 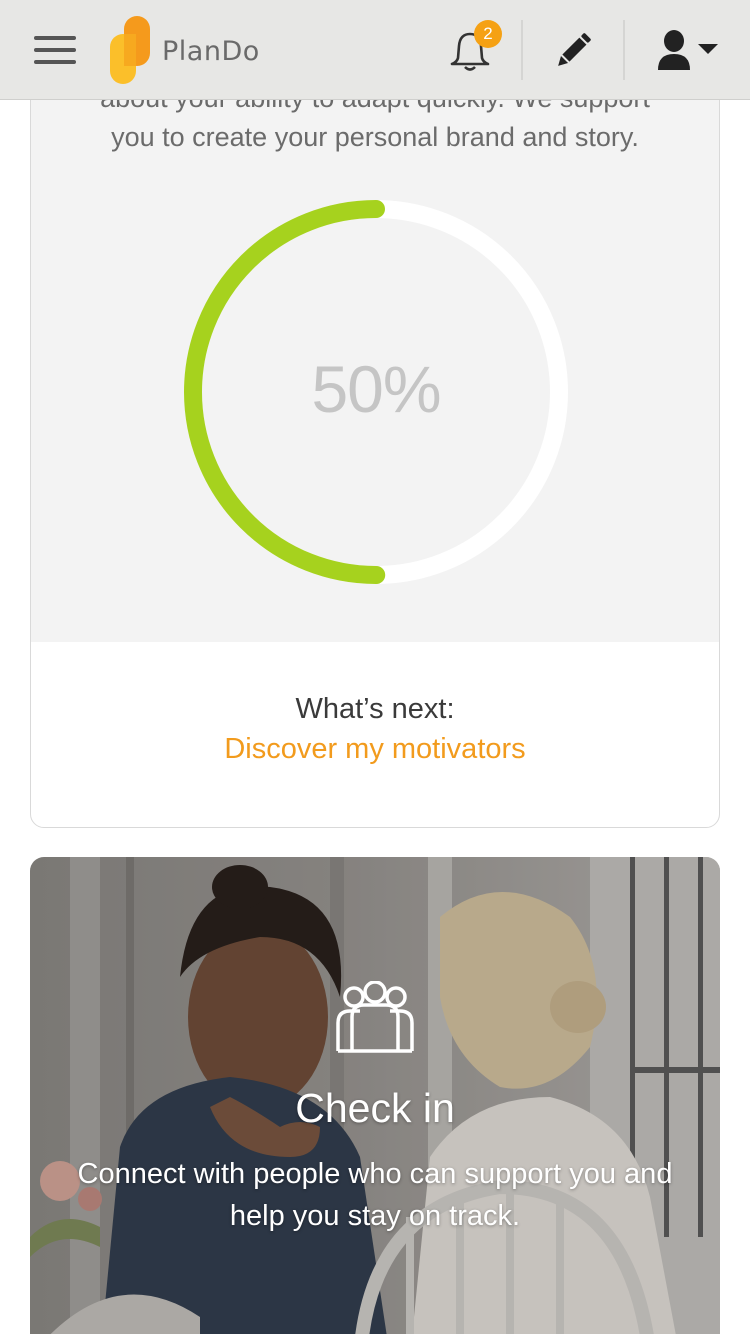 What do you see at coordinates (376, 389) in the screenshot?
I see `progress-percent: 50%` at bounding box center [376, 389].